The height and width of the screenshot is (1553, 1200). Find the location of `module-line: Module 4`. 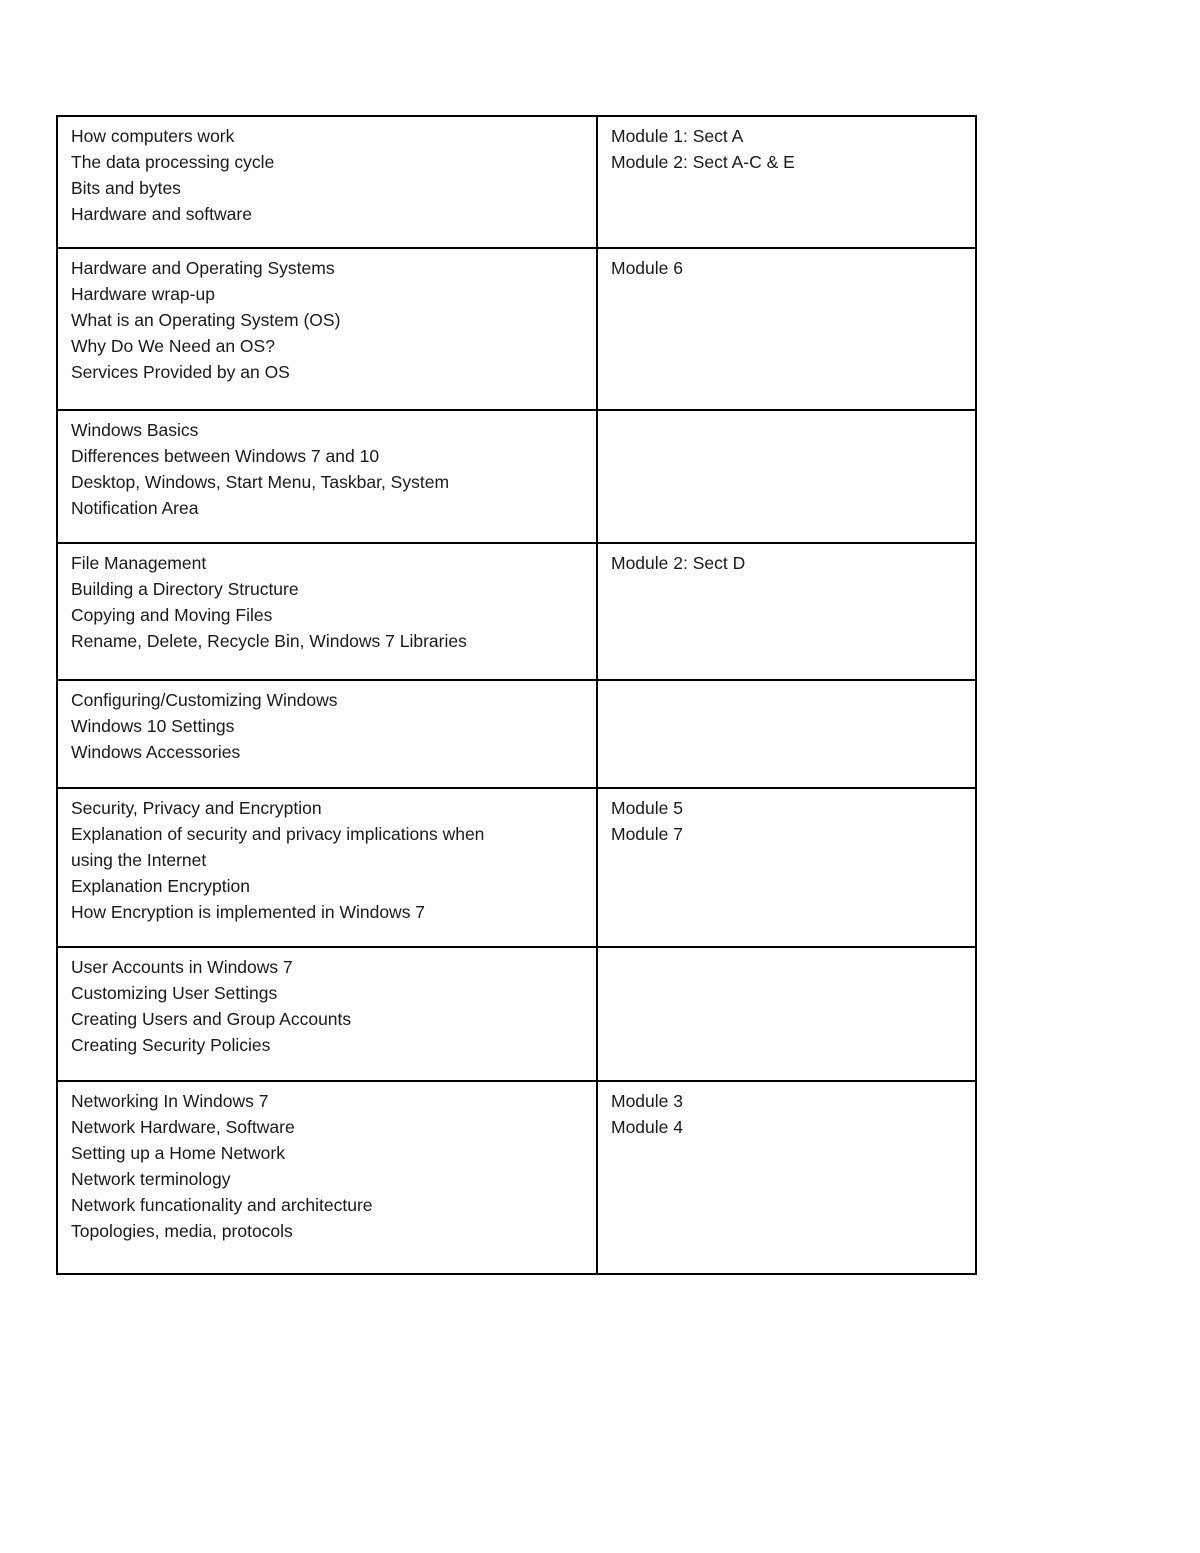

module-line: Module 4 is located at coordinates (647, 1127).